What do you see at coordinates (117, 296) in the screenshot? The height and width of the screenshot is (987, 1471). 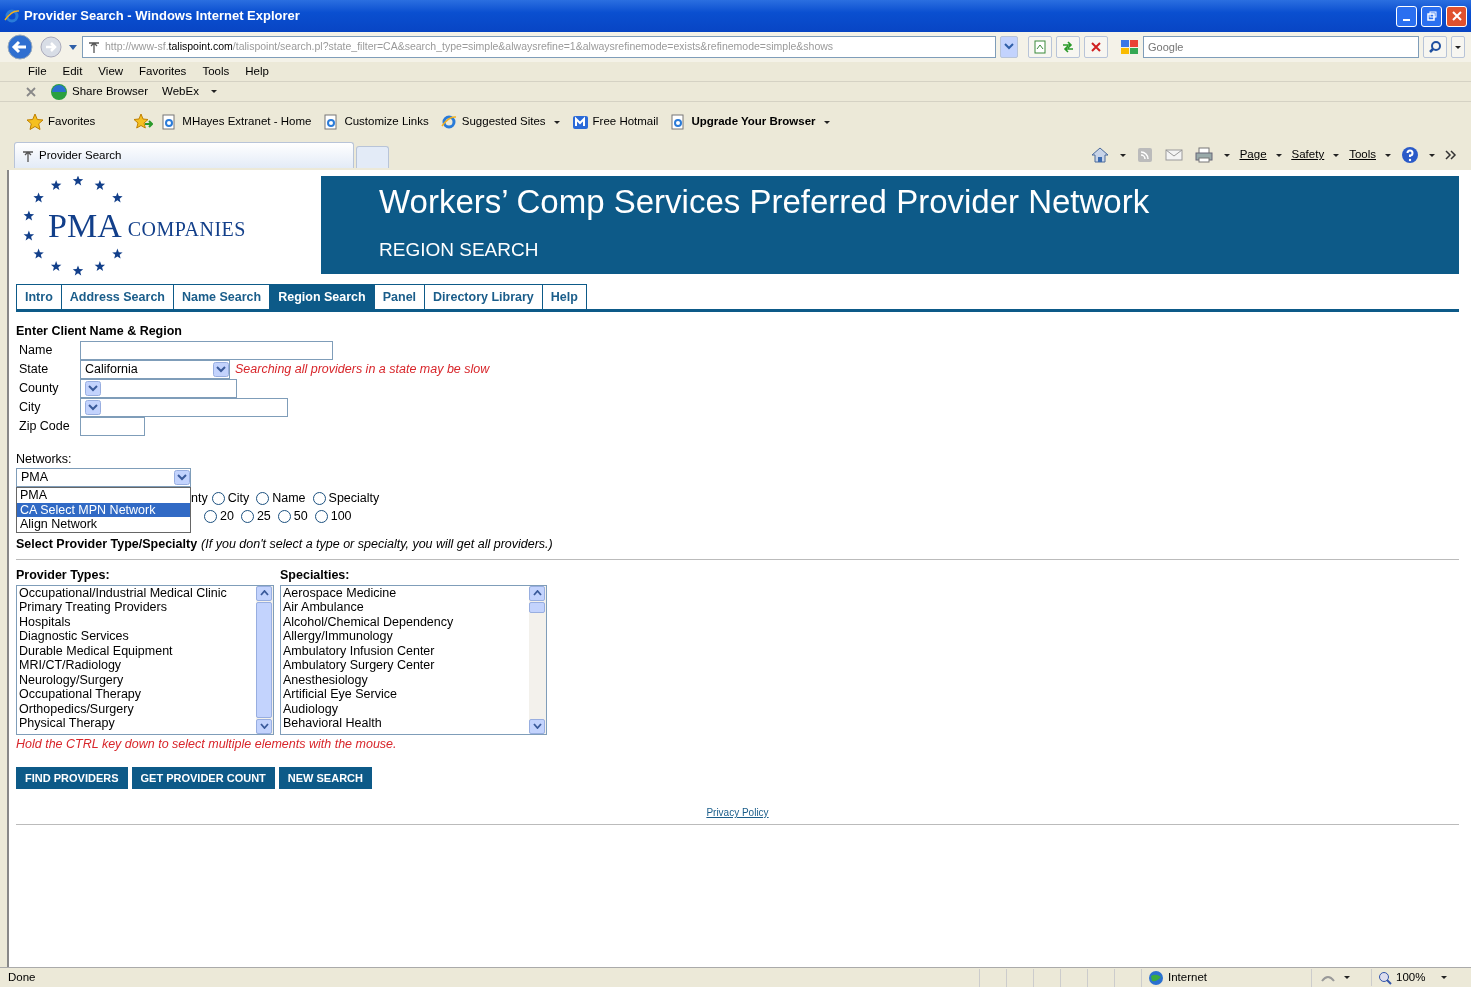 I see `nav-tab: Address Search` at bounding box center [117, 296].